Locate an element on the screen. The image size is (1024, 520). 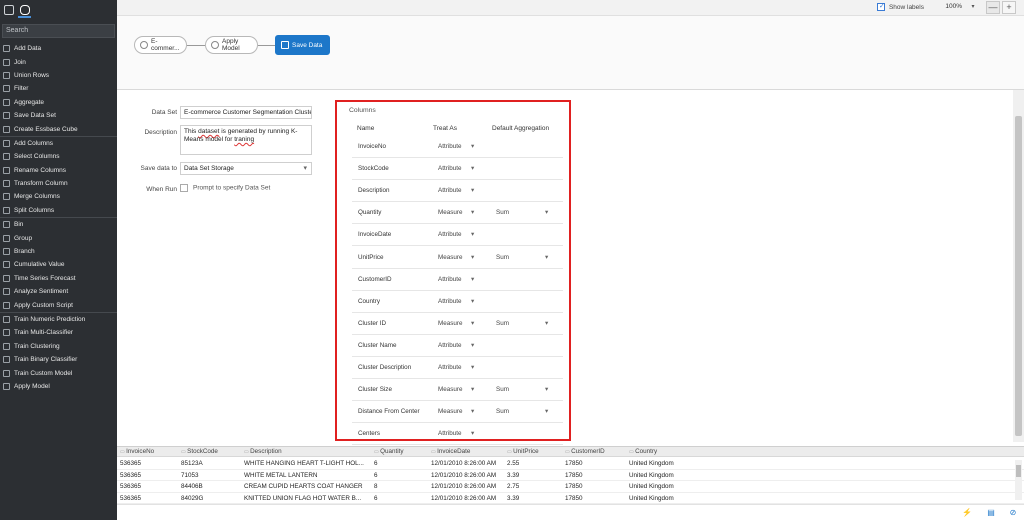
dataflow-icon is located at coordinates (25, 10).